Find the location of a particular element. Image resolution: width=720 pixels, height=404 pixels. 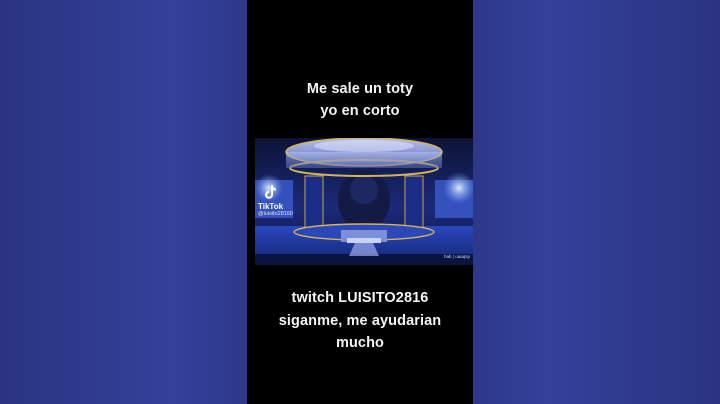

caption-bottom-line-2: siganme, me ayudarian is located at coordinates (360, 320).